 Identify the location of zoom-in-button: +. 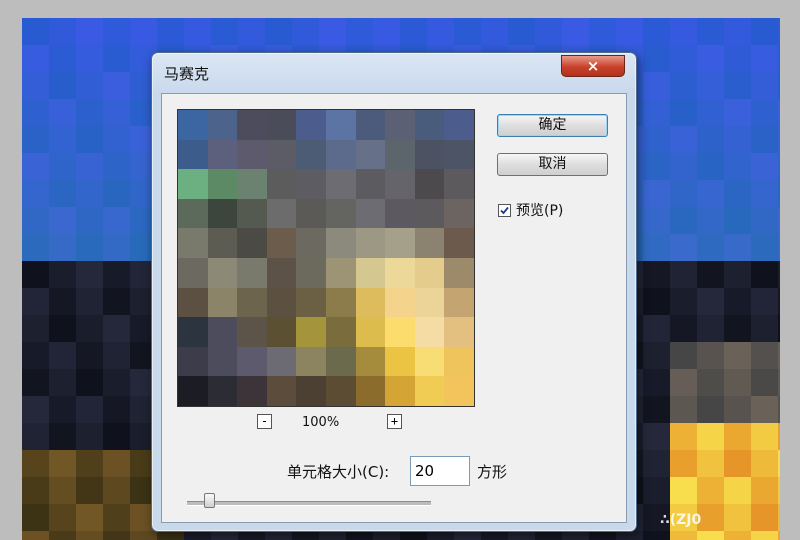
(394, 421).